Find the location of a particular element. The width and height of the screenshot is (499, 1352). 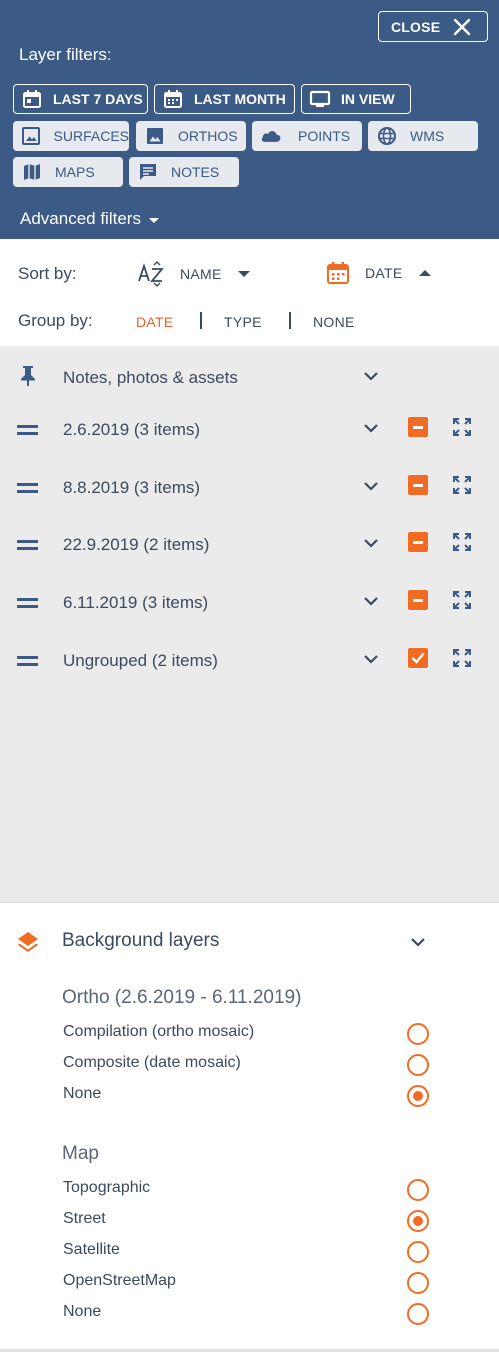

map-section-title: Map is located at coordinates (80, 1153).